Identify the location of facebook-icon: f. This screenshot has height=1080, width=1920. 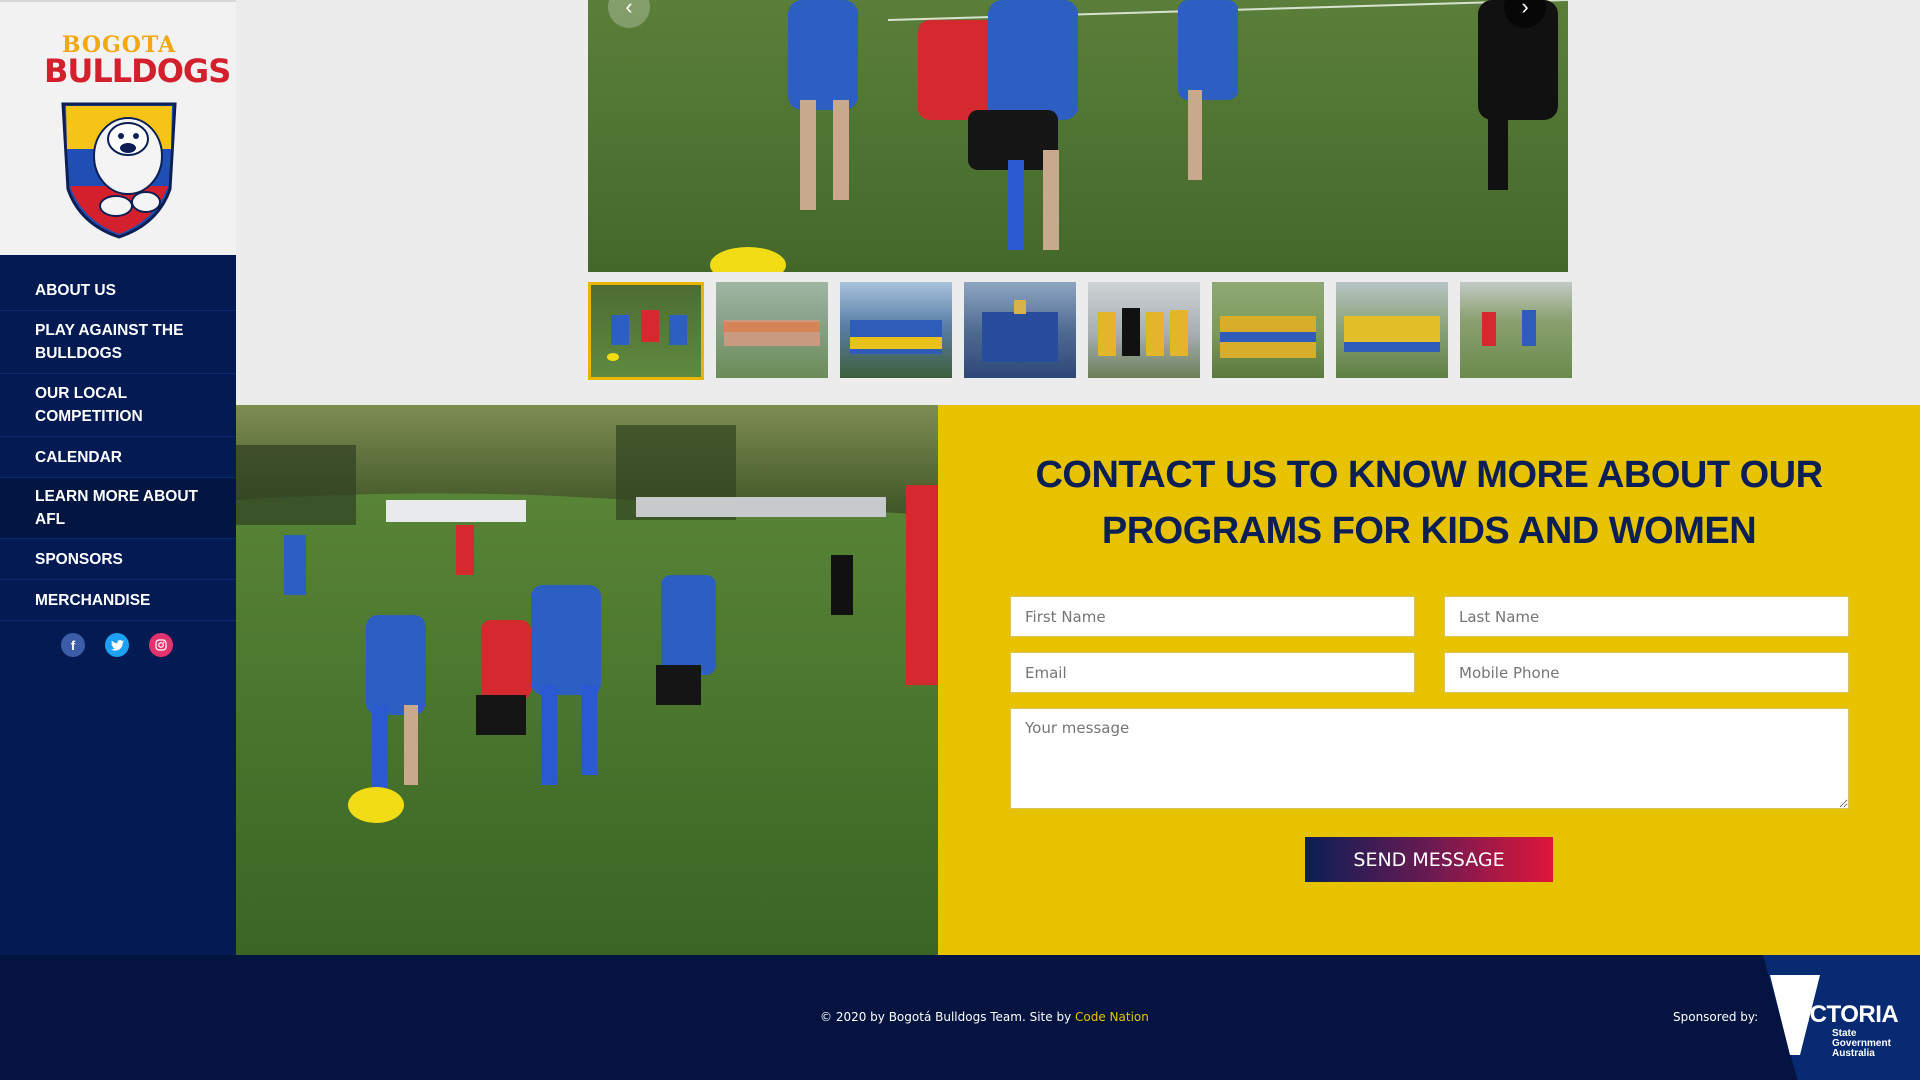
(73, 645).